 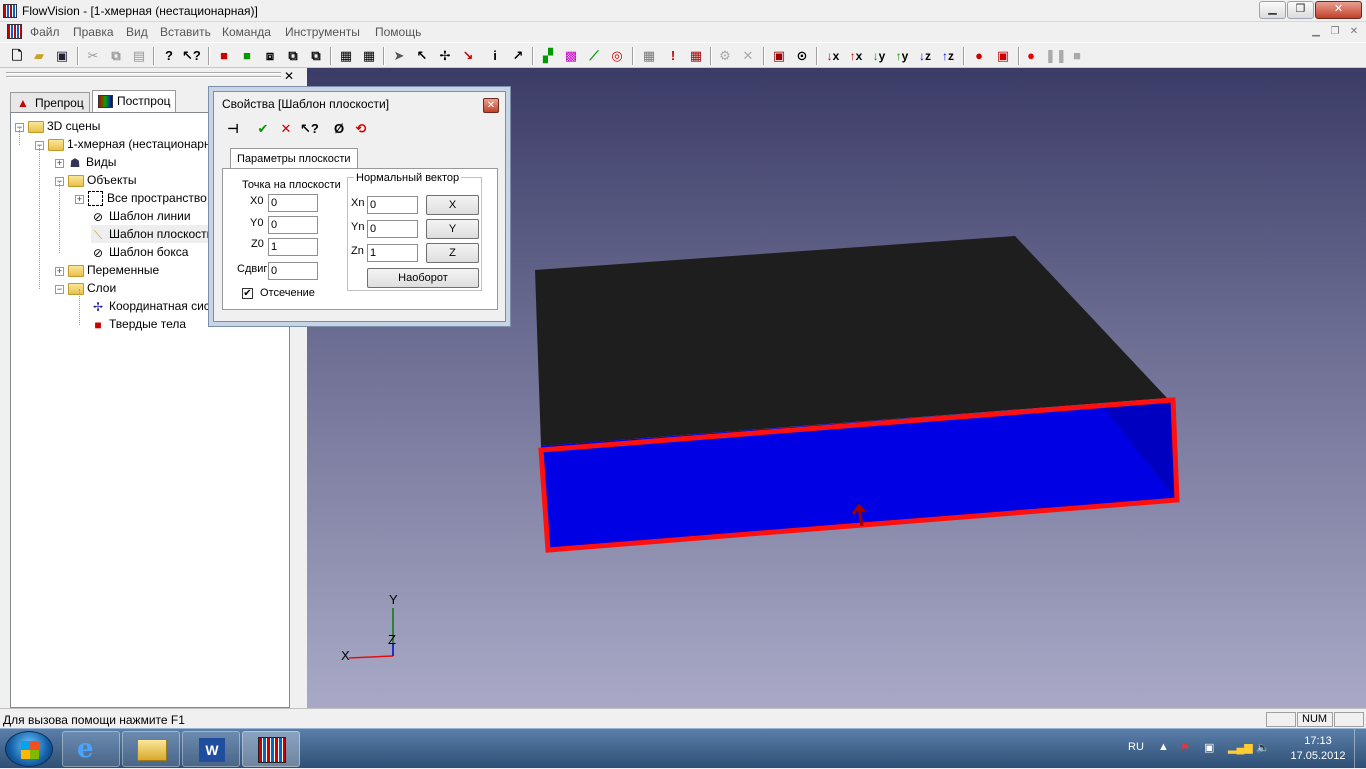 What do you see at coordinates (246, 32) in the screenshot?
I see `menu-command: Команда` at bounding box center [246, 32].